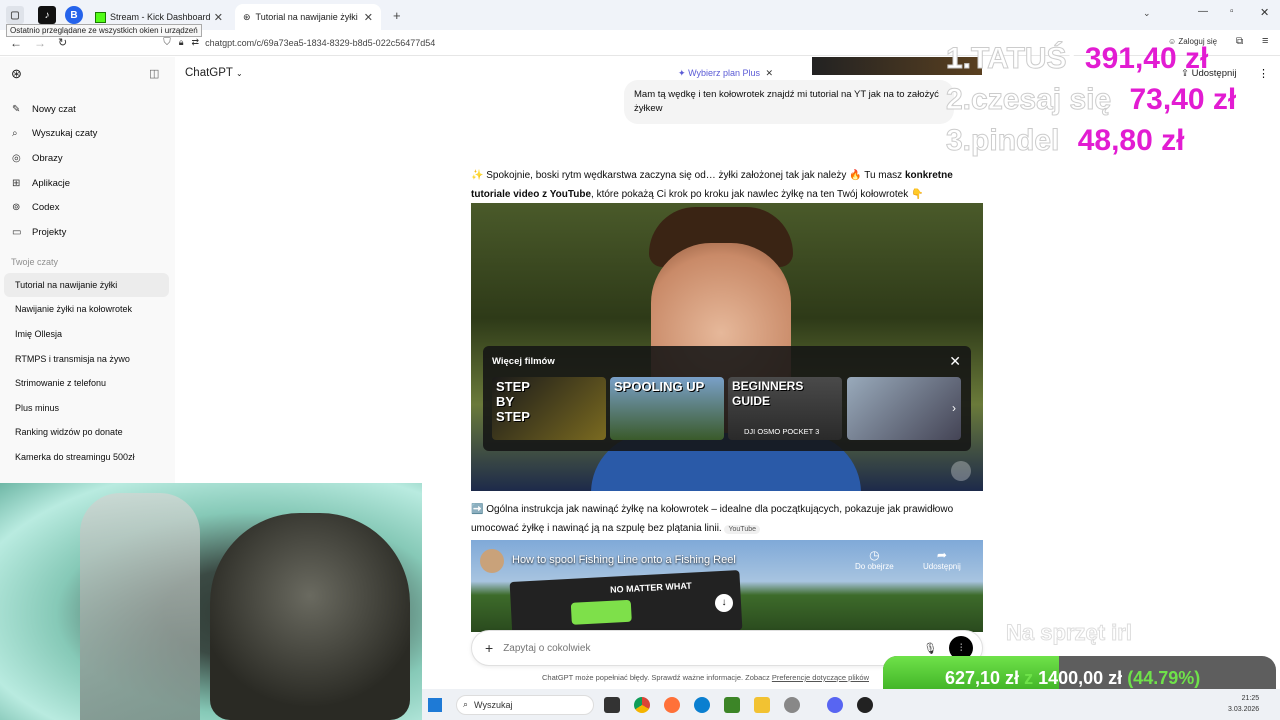 Image resolution: width=1280 pixels, height=720 pixels. Describe the element at coordinates (74, 15) in the screenshot. I see `app-icon: B` at that location.